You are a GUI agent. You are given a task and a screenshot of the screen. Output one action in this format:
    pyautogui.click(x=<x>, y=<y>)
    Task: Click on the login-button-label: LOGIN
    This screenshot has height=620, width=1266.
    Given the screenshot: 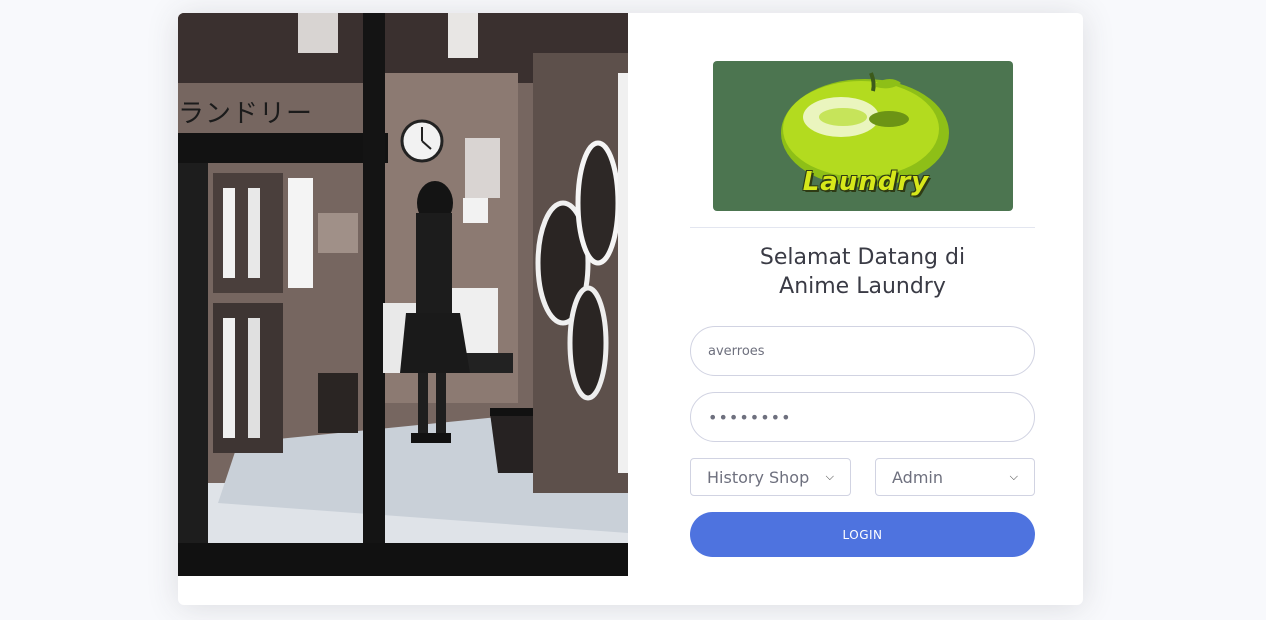 What is the action you would take?
    pyautogui.click(x=862, y=534)
    